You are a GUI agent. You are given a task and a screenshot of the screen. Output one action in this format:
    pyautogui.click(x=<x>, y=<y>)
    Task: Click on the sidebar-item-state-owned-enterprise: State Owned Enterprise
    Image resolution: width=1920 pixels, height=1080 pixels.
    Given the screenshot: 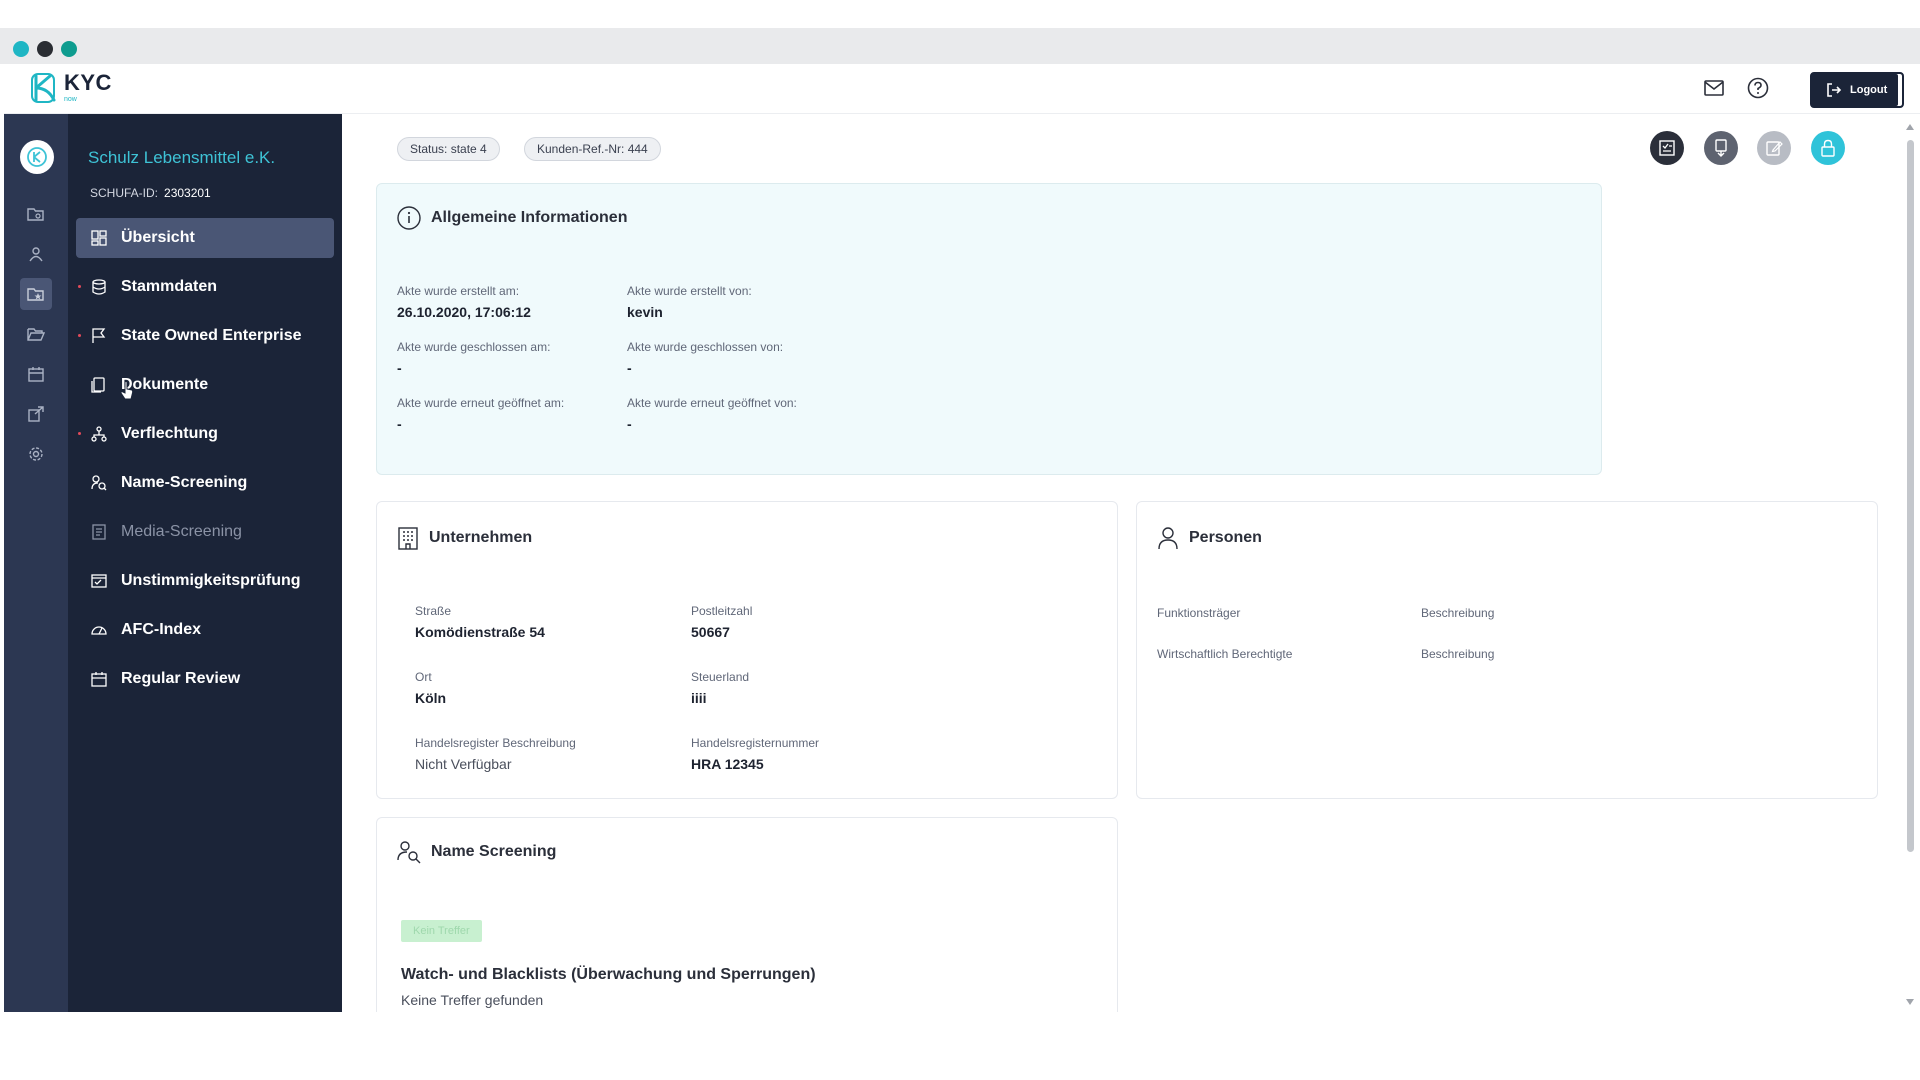 What is the action you would take?
    pyautogui.click(x=205, y=336)
    